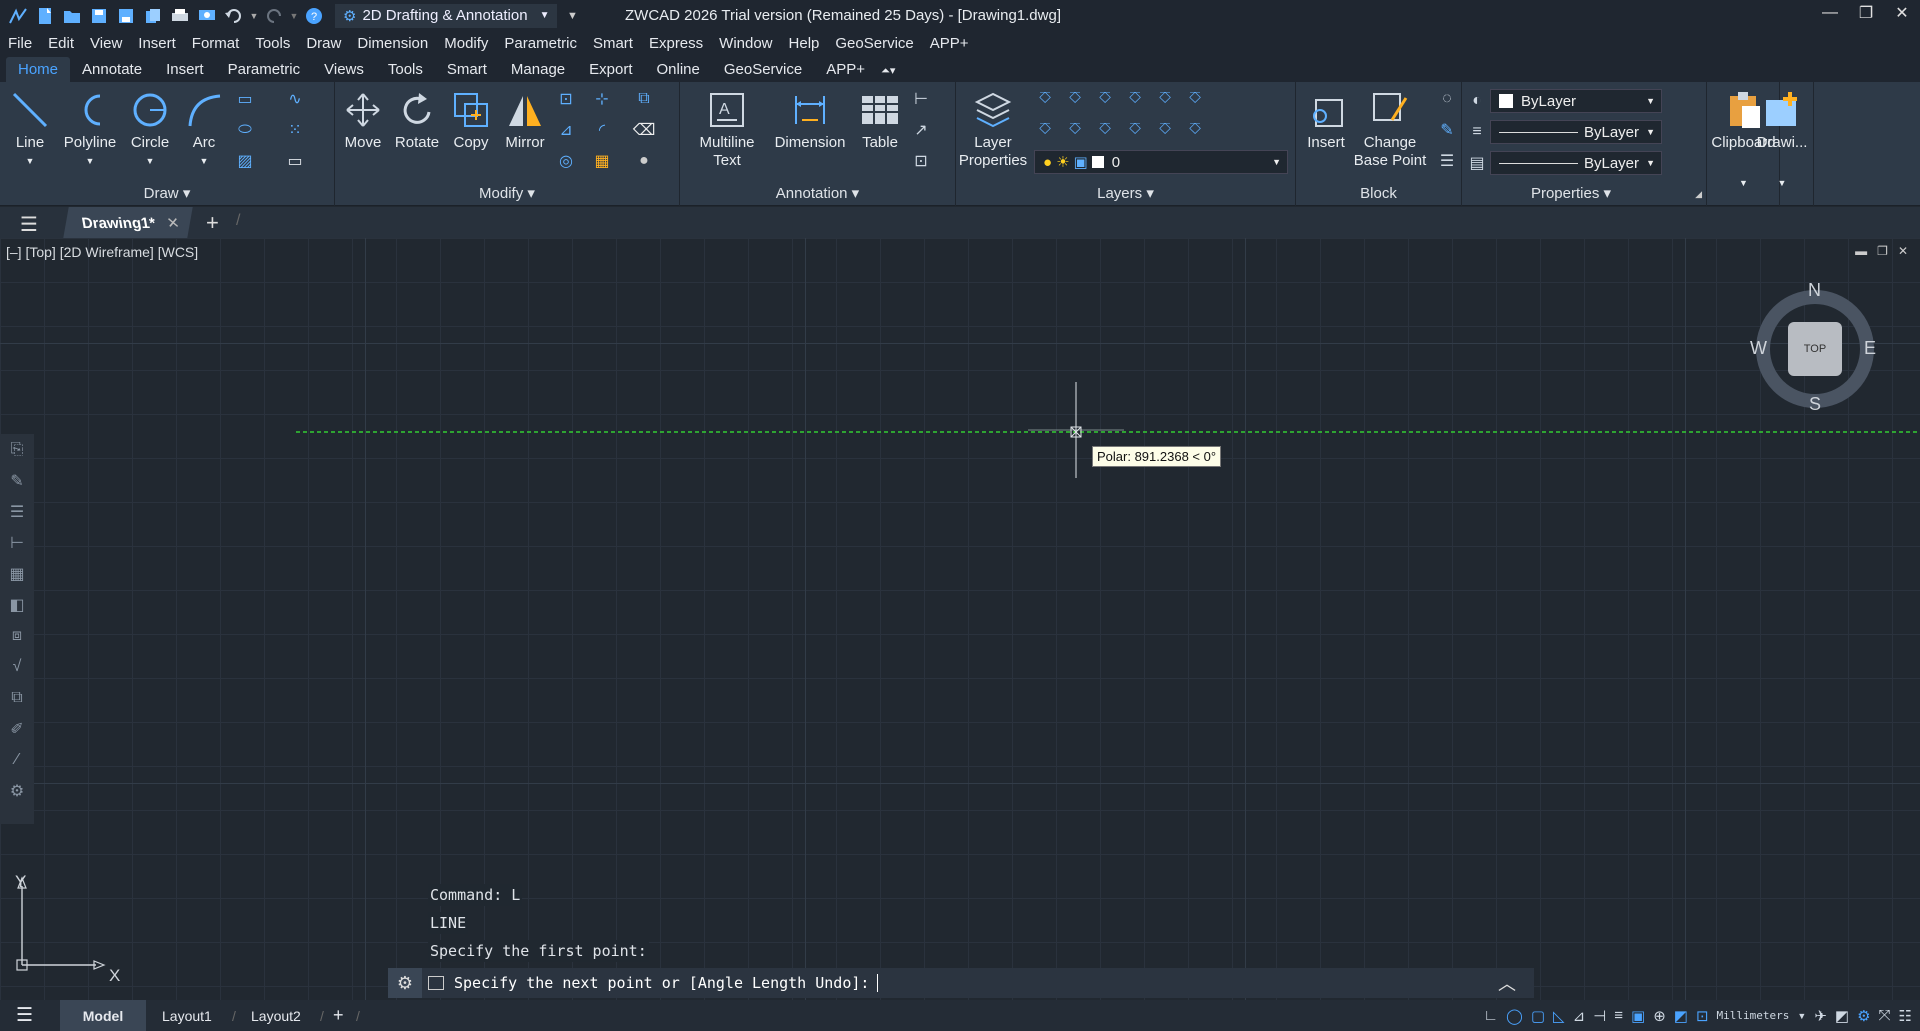  Describe the element at coordinates (167, 193) in the screenshot. I see `draw-panel-title: Draw ▾` at that location.